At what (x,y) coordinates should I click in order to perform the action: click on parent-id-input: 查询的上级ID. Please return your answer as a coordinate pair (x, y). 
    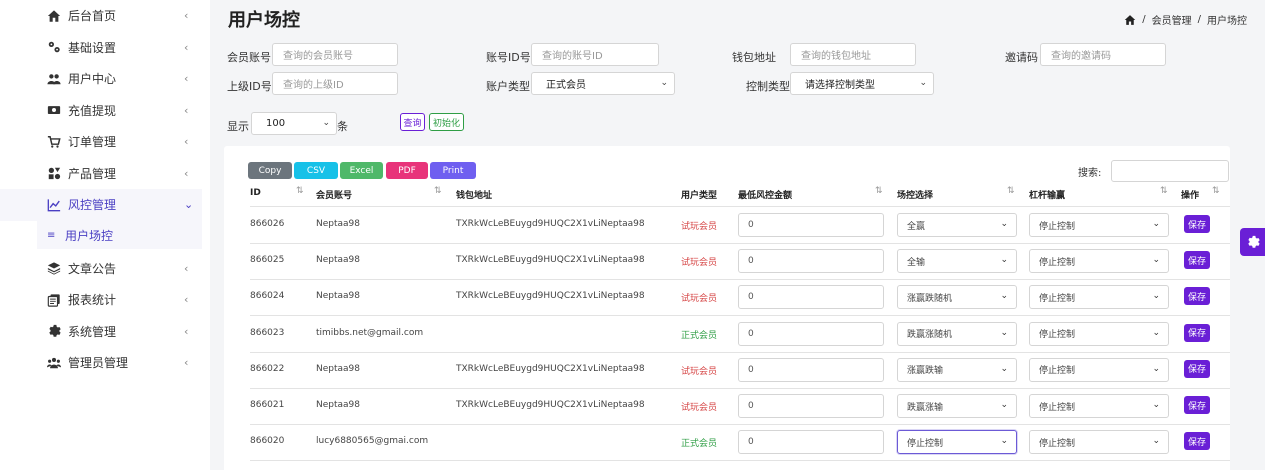
    Looking at the image, I should click on (335, 83).